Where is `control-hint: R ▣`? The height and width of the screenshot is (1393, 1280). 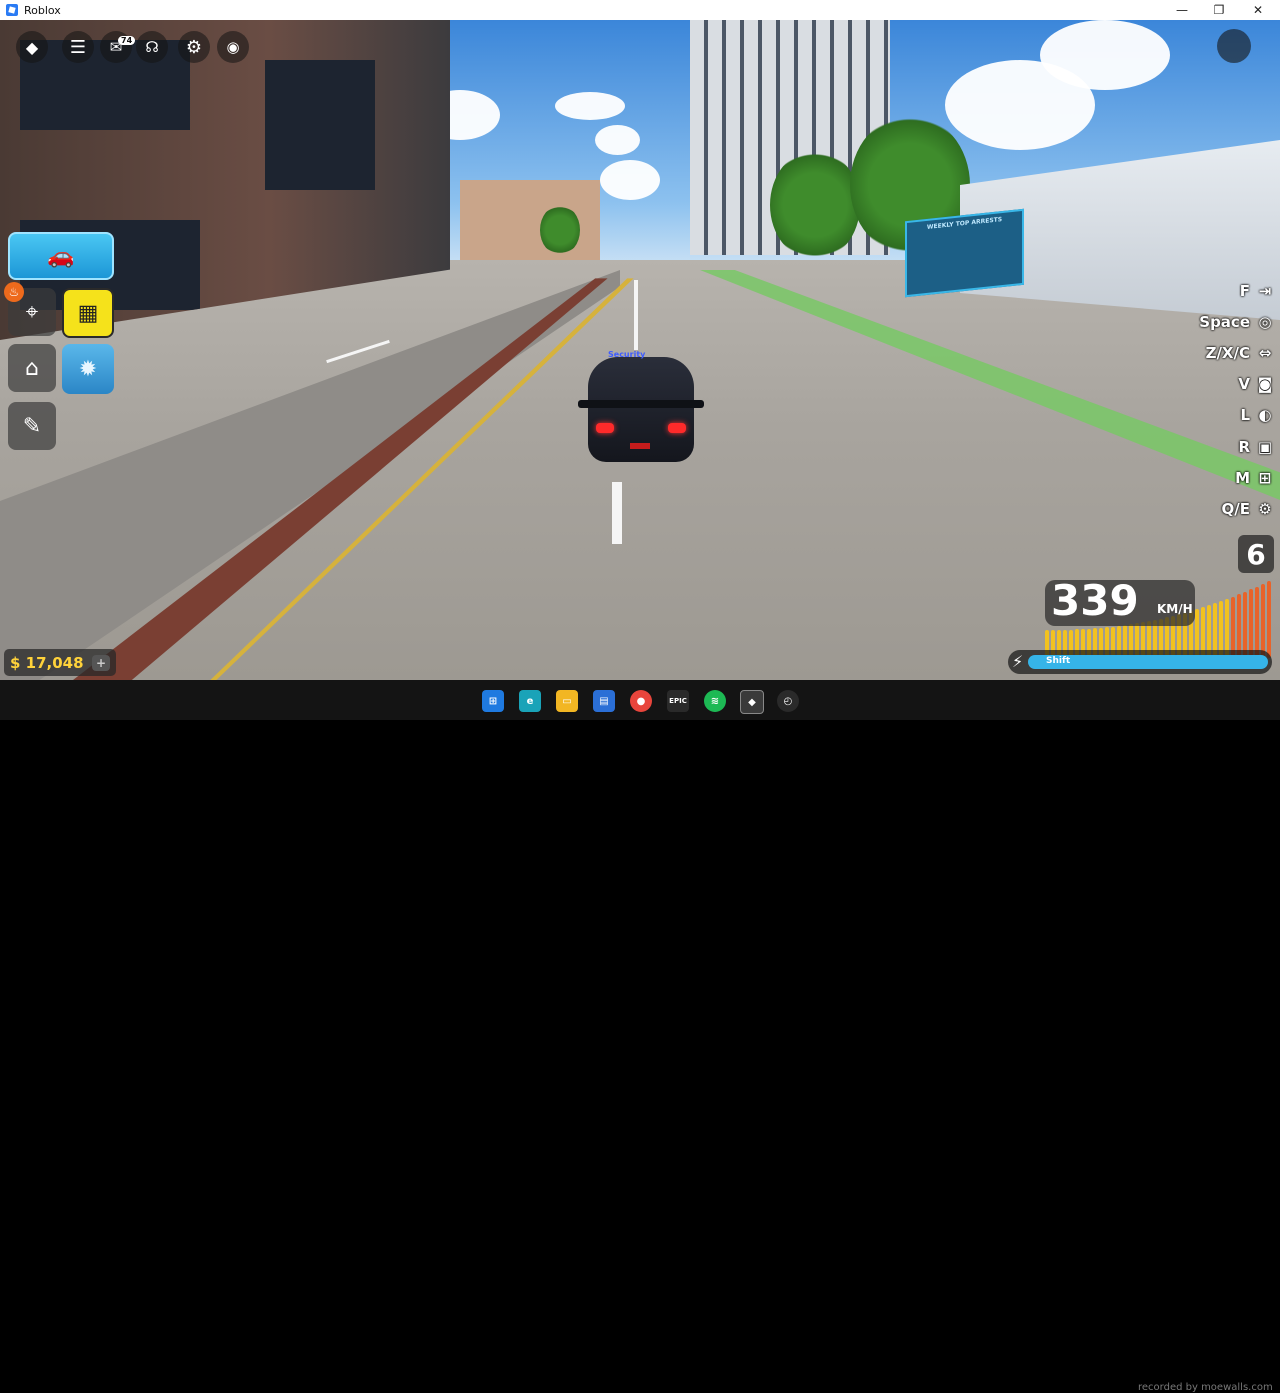
control-hint: R ▣ is located at coordinates (1257, 447).